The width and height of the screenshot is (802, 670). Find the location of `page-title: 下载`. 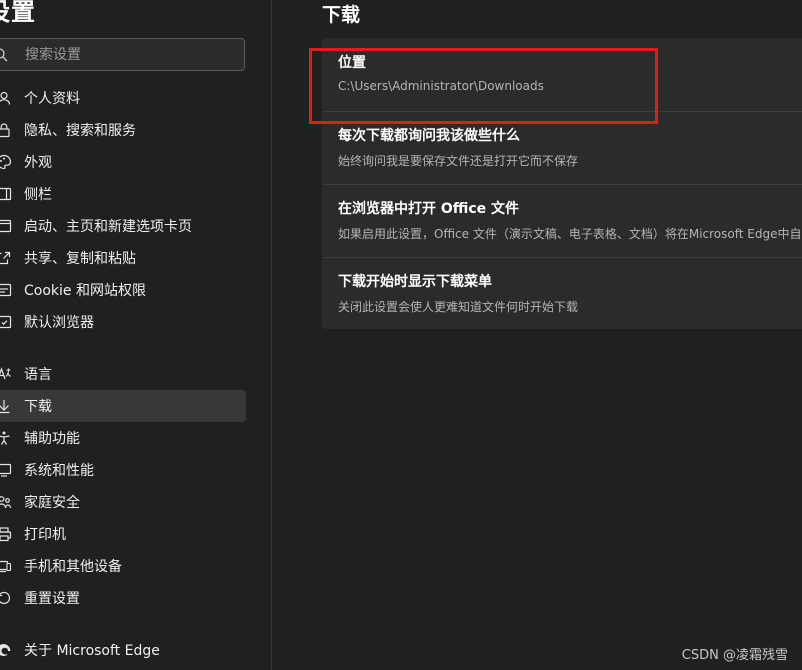

page-title: 下载 is located at coordinates (341, 15).